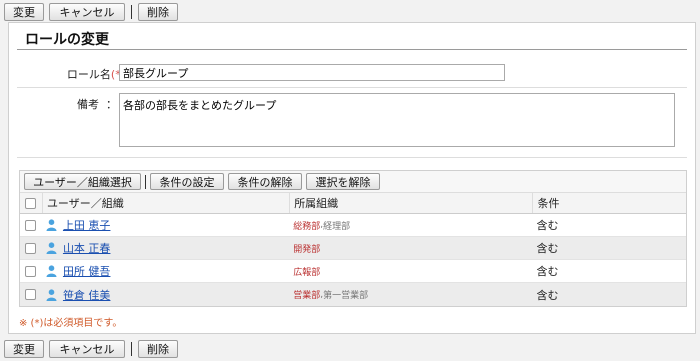 The width and height of the screenshot is (700, 361). I want to click on grid-toolbar-separator, so click(145, 181).